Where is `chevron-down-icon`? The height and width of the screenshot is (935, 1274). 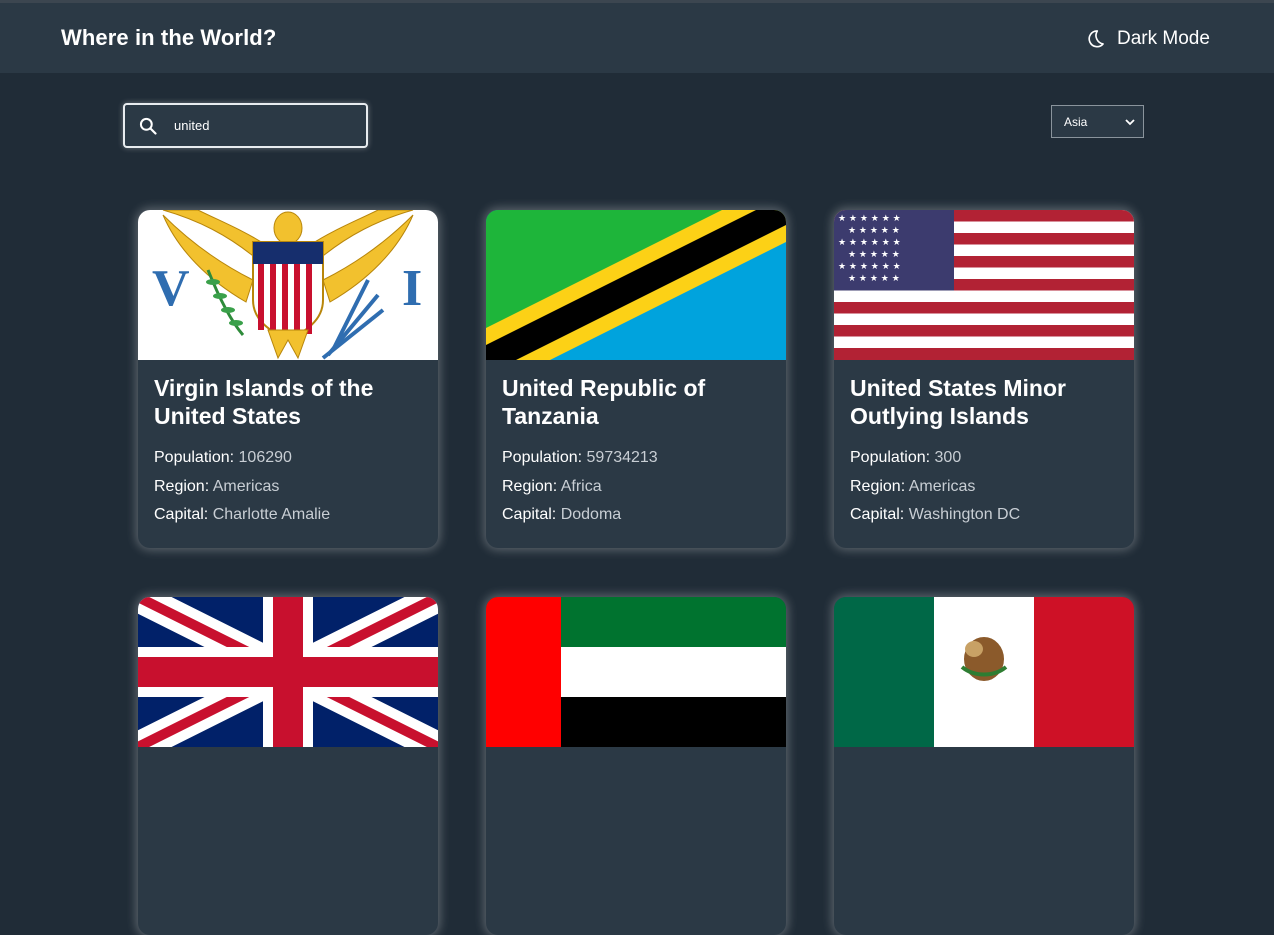 chevron-down-icon is located at coordinates (1130, 122).